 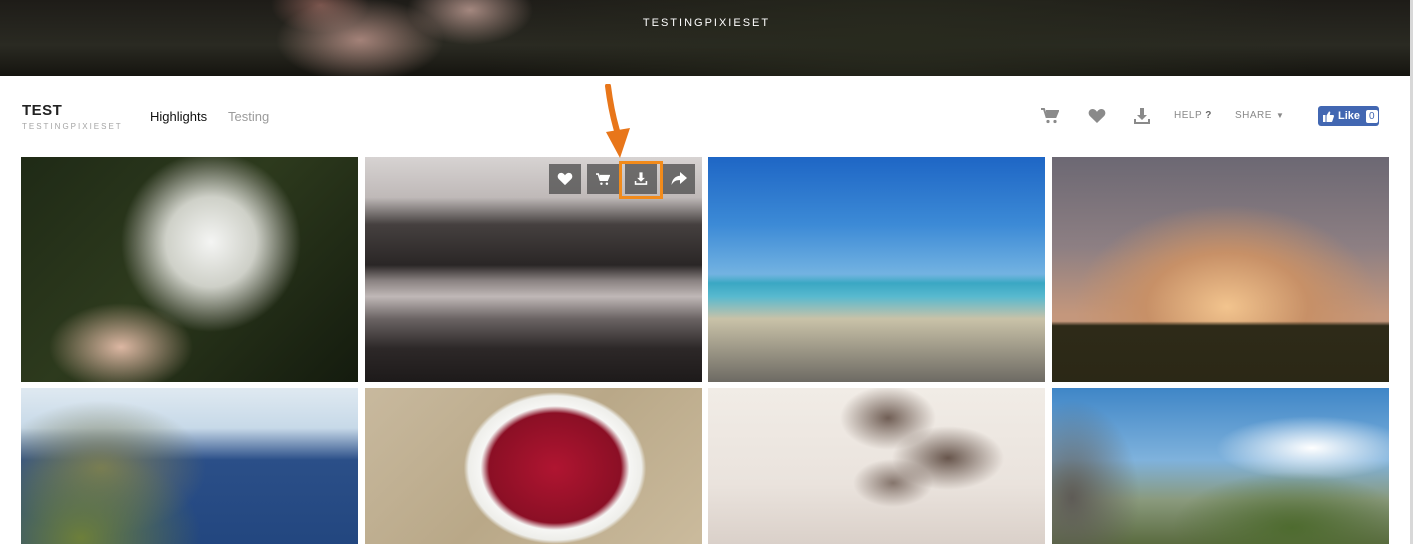 I want to click on caret-down-icon: ▼, so click(x=1280, y=115).